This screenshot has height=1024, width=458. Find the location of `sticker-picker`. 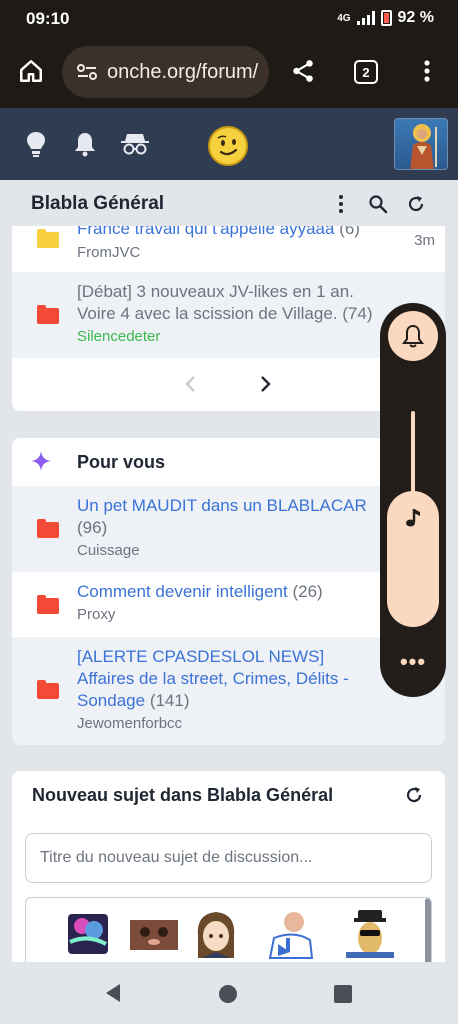

sticker-picker is located at coordinates (228, 934).